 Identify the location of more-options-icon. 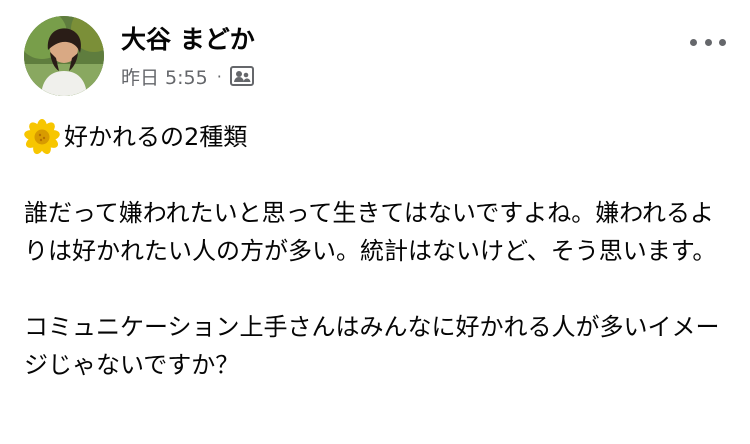
(708, 42).